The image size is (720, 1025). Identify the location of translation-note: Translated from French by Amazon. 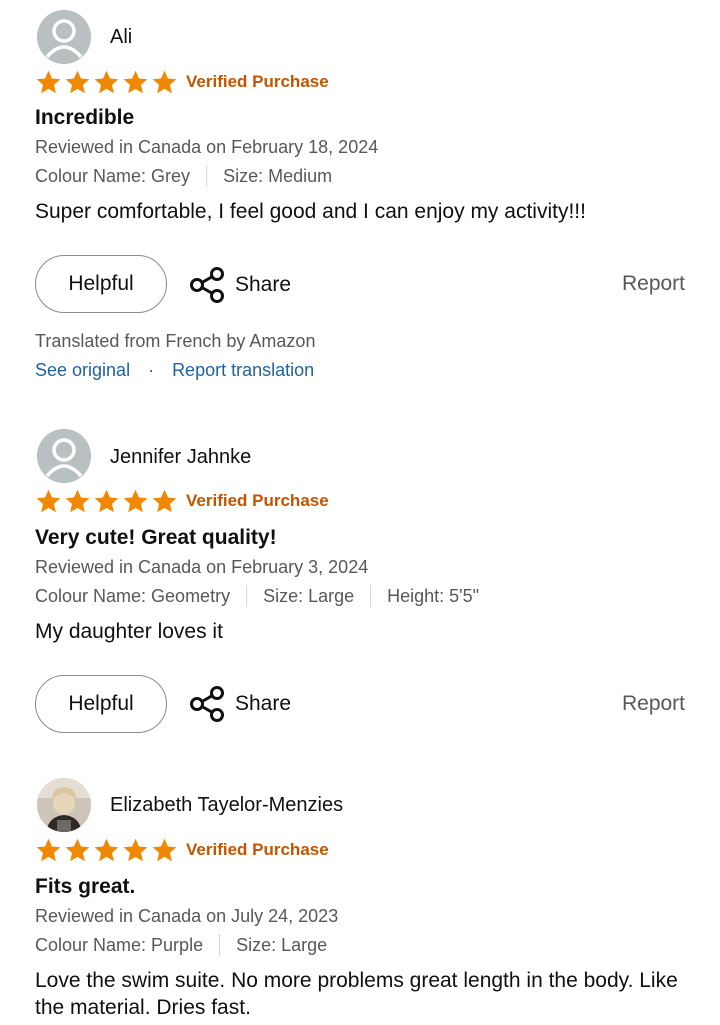
(175, 341).